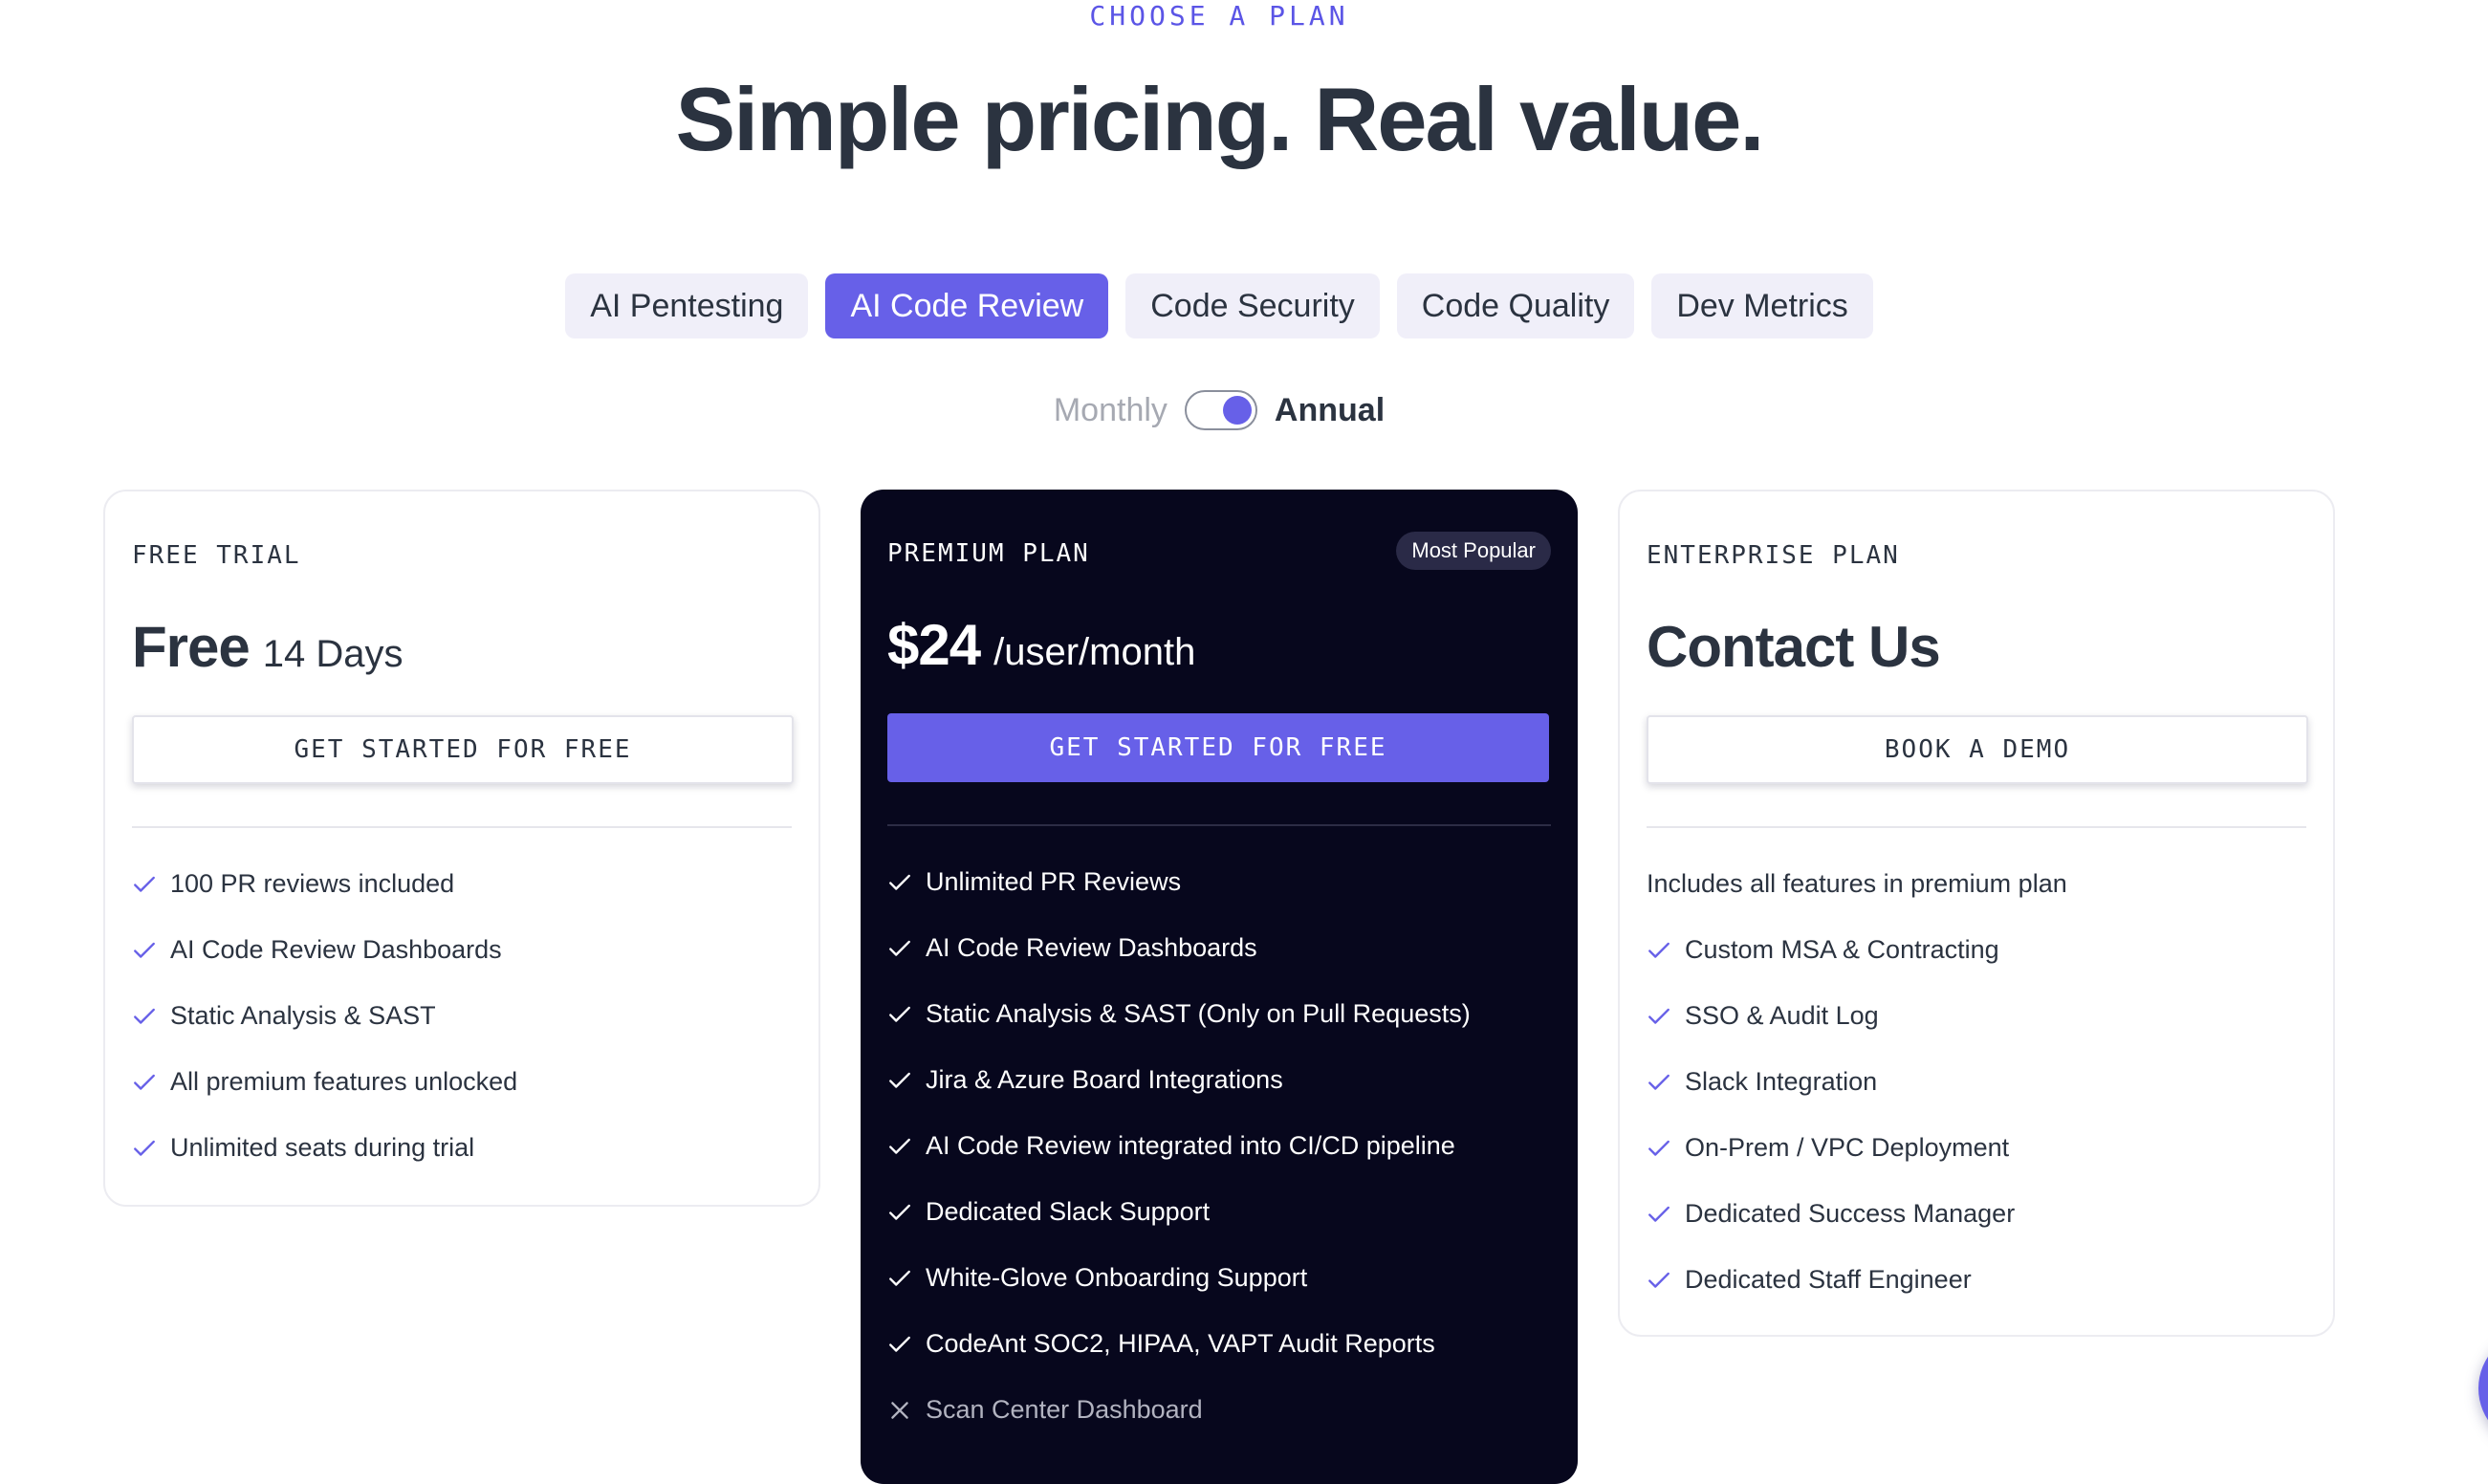 The image size is (2488, 1484). I want to click on plan-price: Free, so click(191, 647).